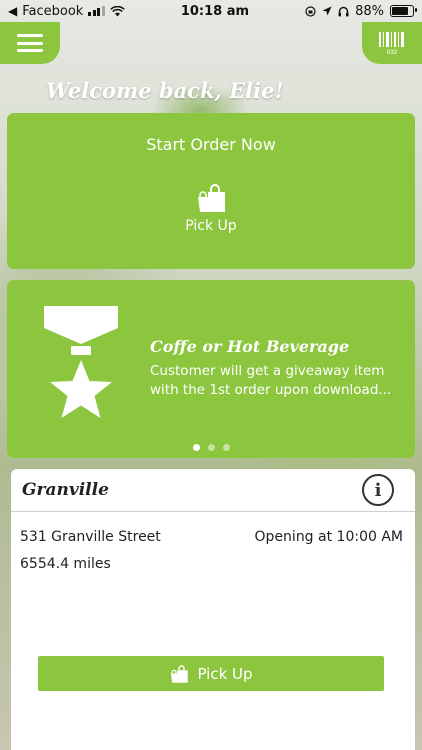 This screenshot has width=422, height=750. Describe the element at coordinates (213, 511) in the screenshot. I see `divider` at that location.